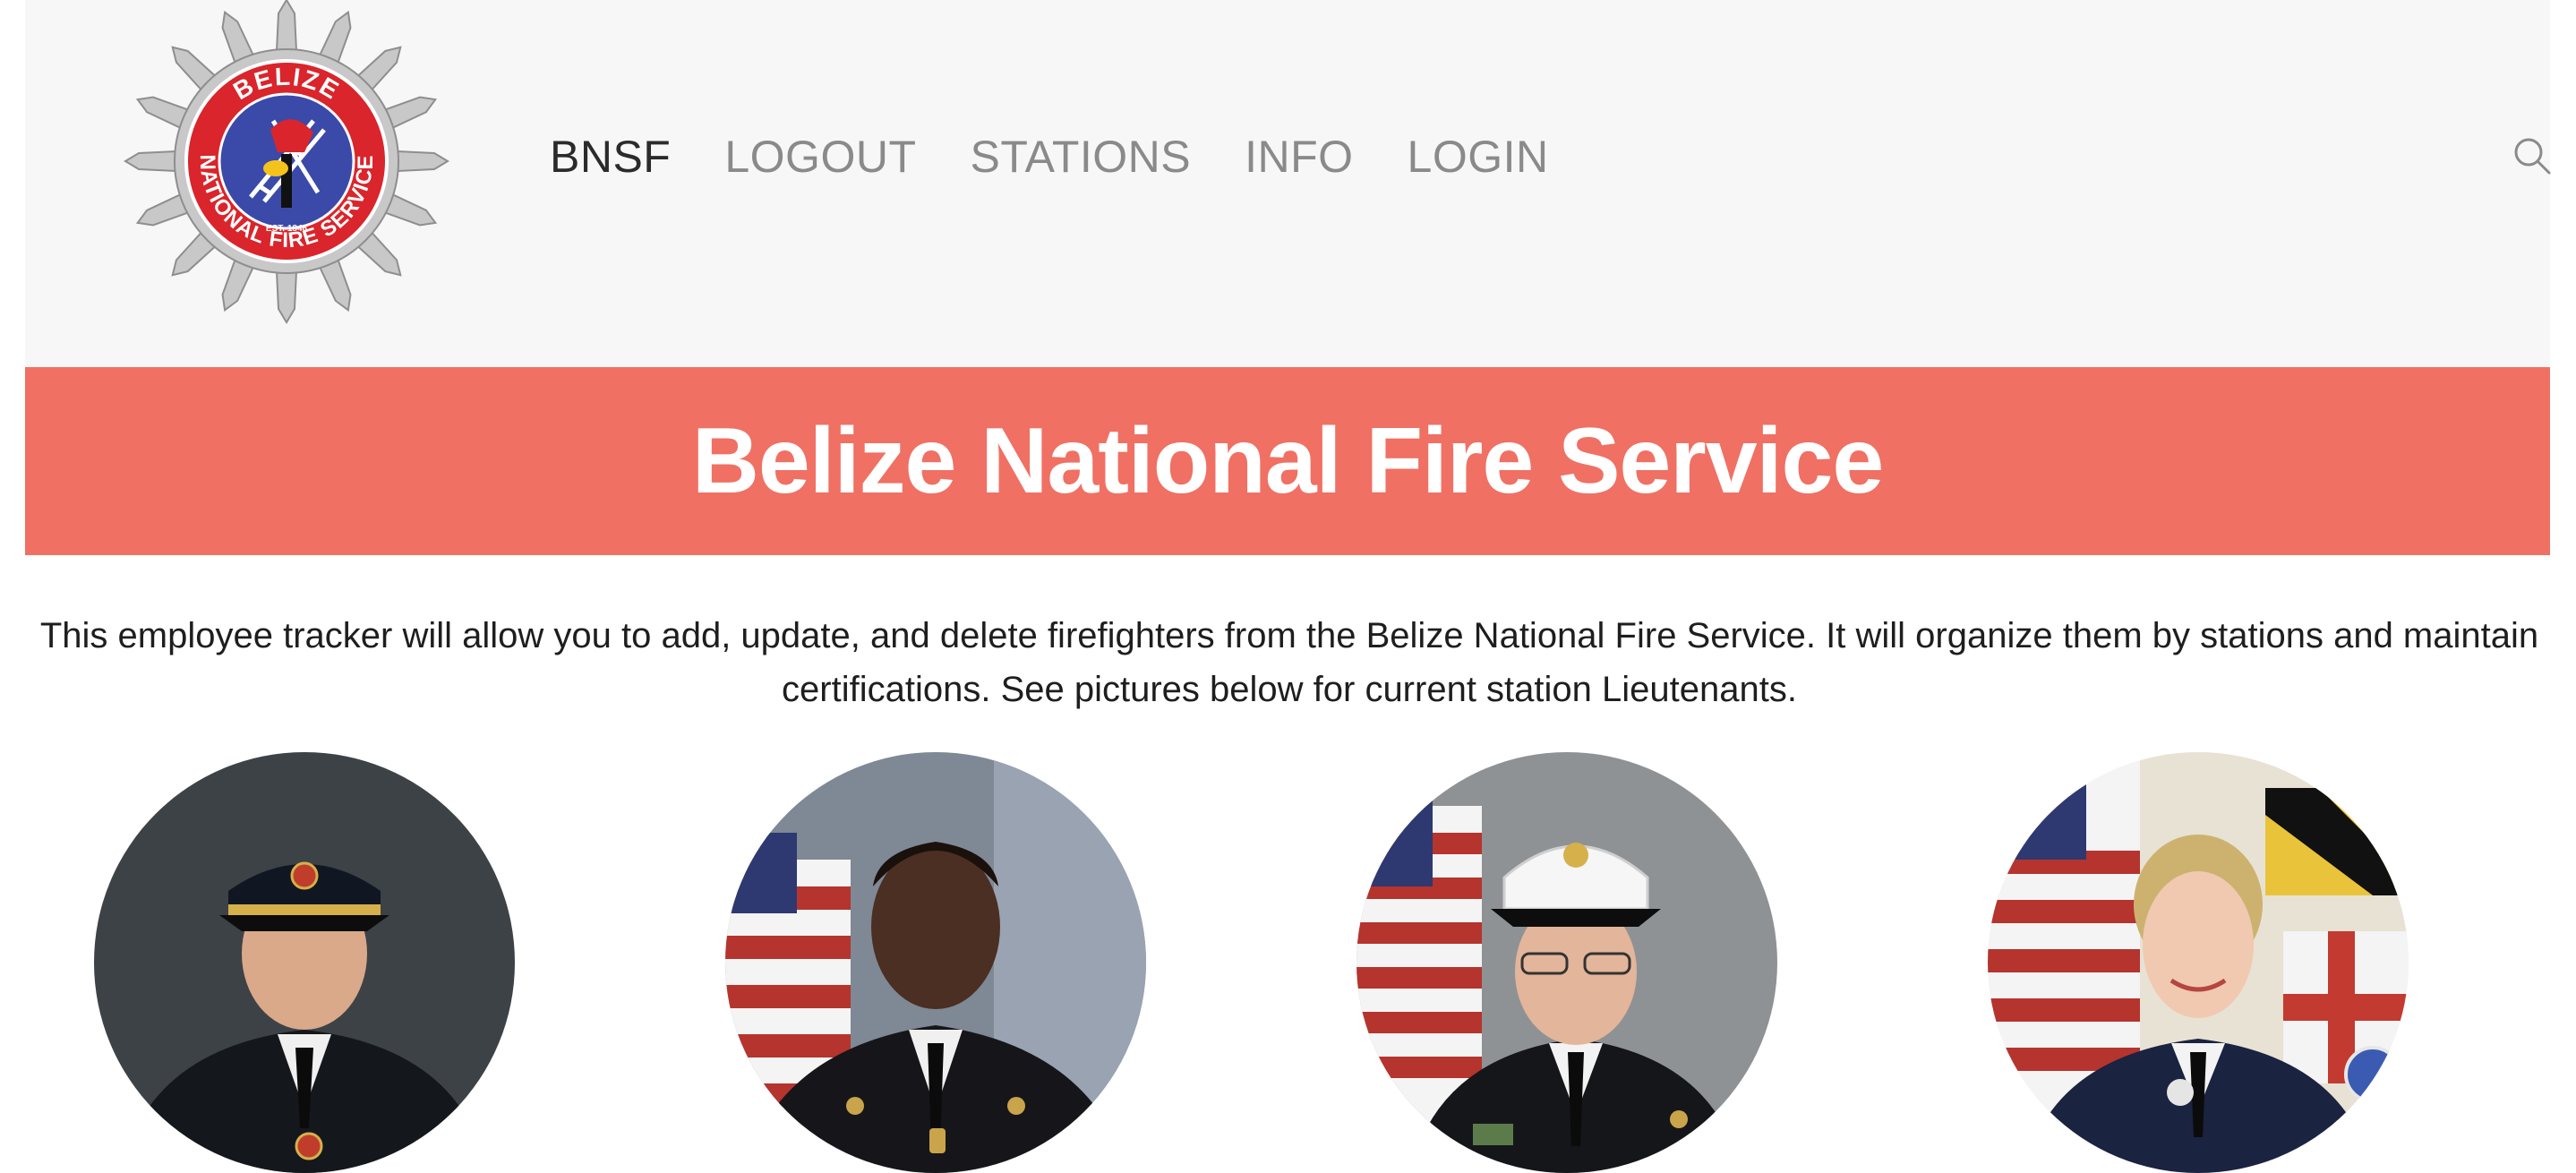  I want to click on main-nav: BNSF LOGOUT STATIONS INFO LOGIN, so click(1050, 156).